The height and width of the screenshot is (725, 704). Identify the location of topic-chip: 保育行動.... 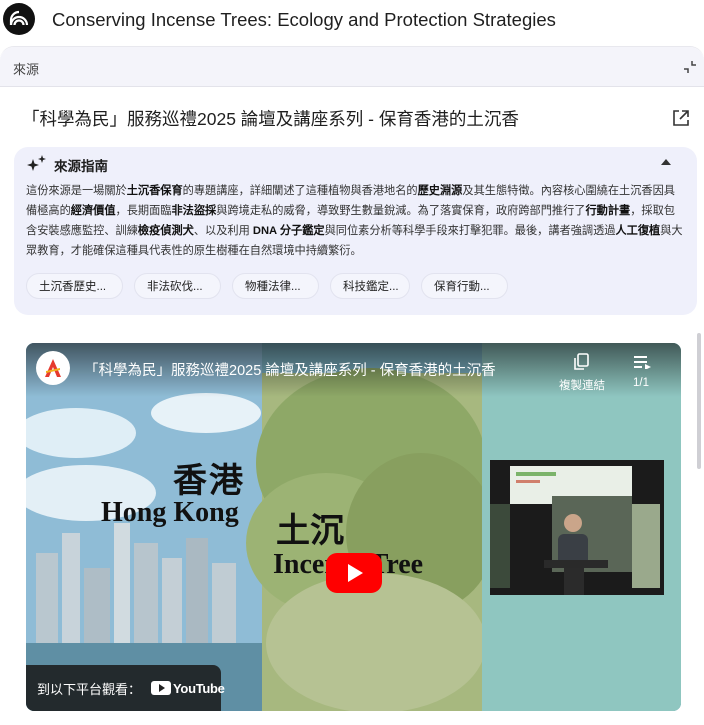
(464, 286).